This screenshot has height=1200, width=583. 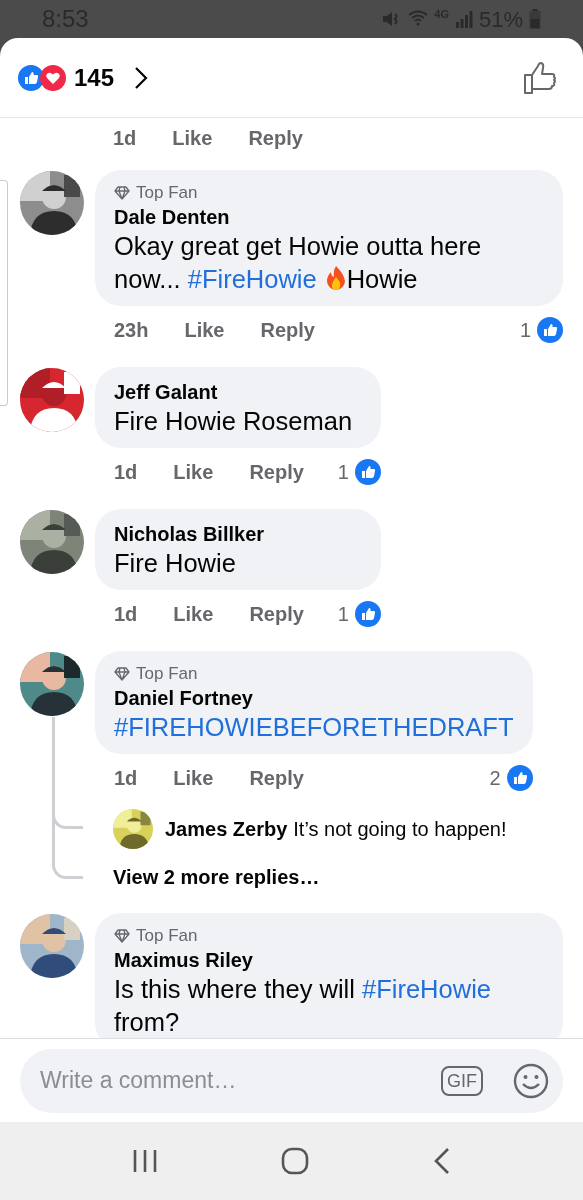 What do you see at coordinates (141, 77) in the screenshot?
I see `chevron-right-icon` at bounding box center [141, 77].